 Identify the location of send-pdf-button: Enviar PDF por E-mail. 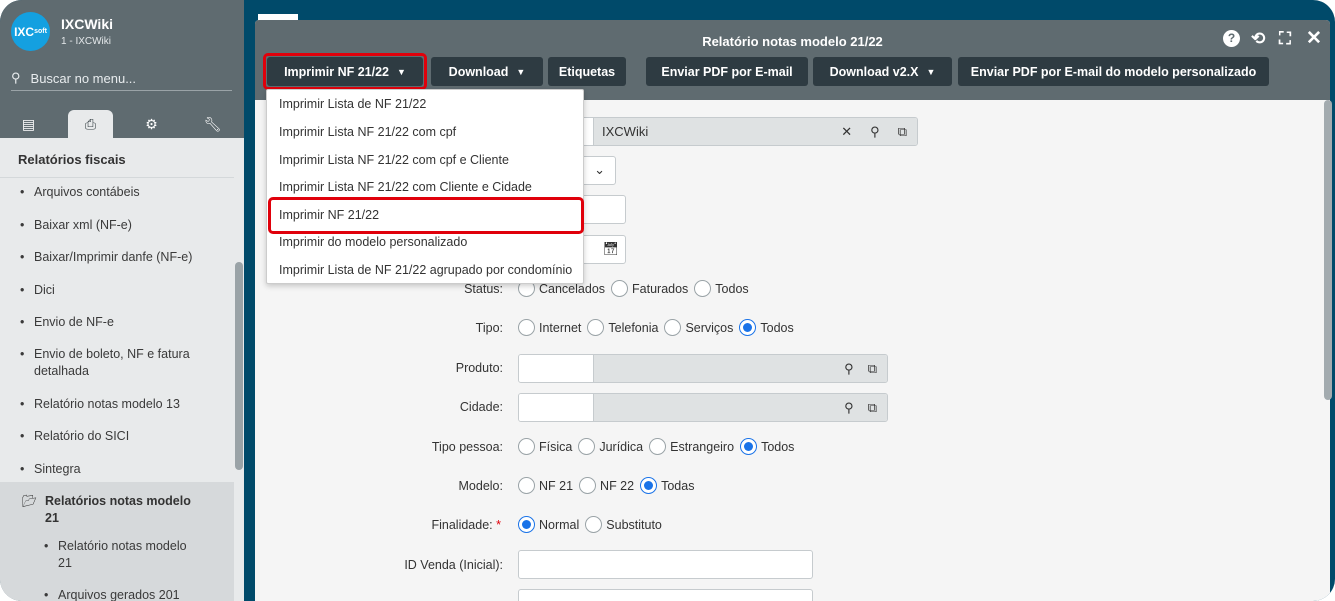
(727, 71).